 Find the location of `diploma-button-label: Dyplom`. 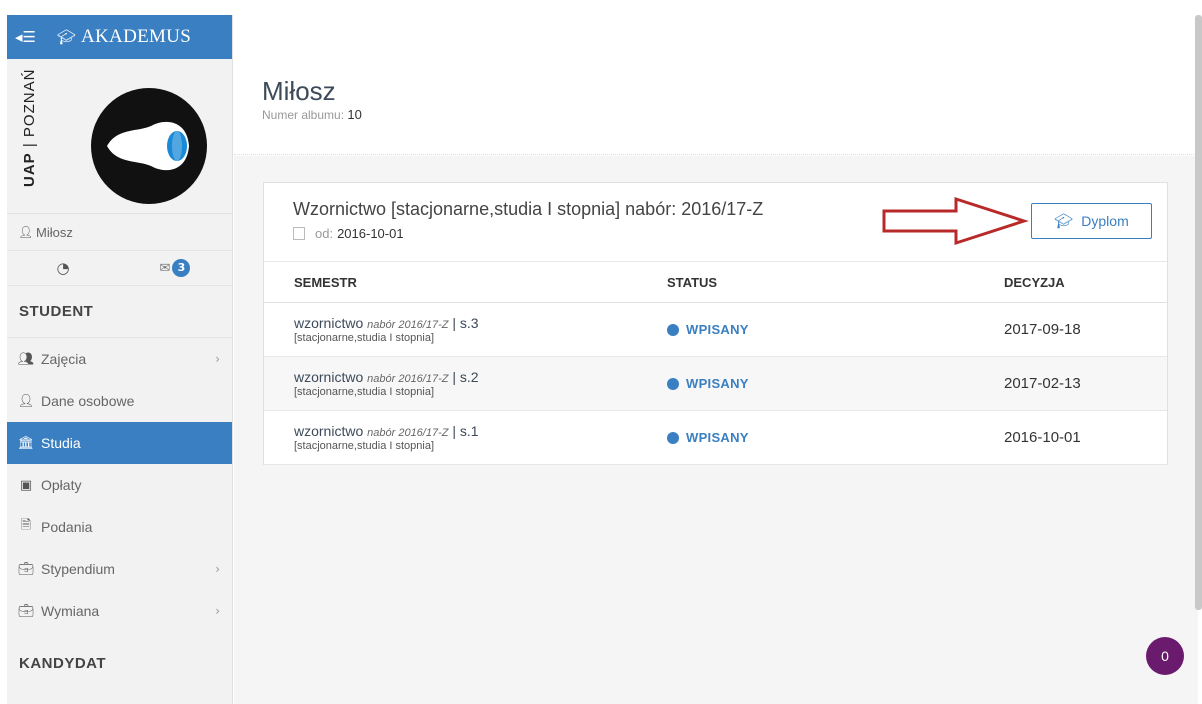

diploma-button-label: Dyplom is located at coordinates (1105, 221).